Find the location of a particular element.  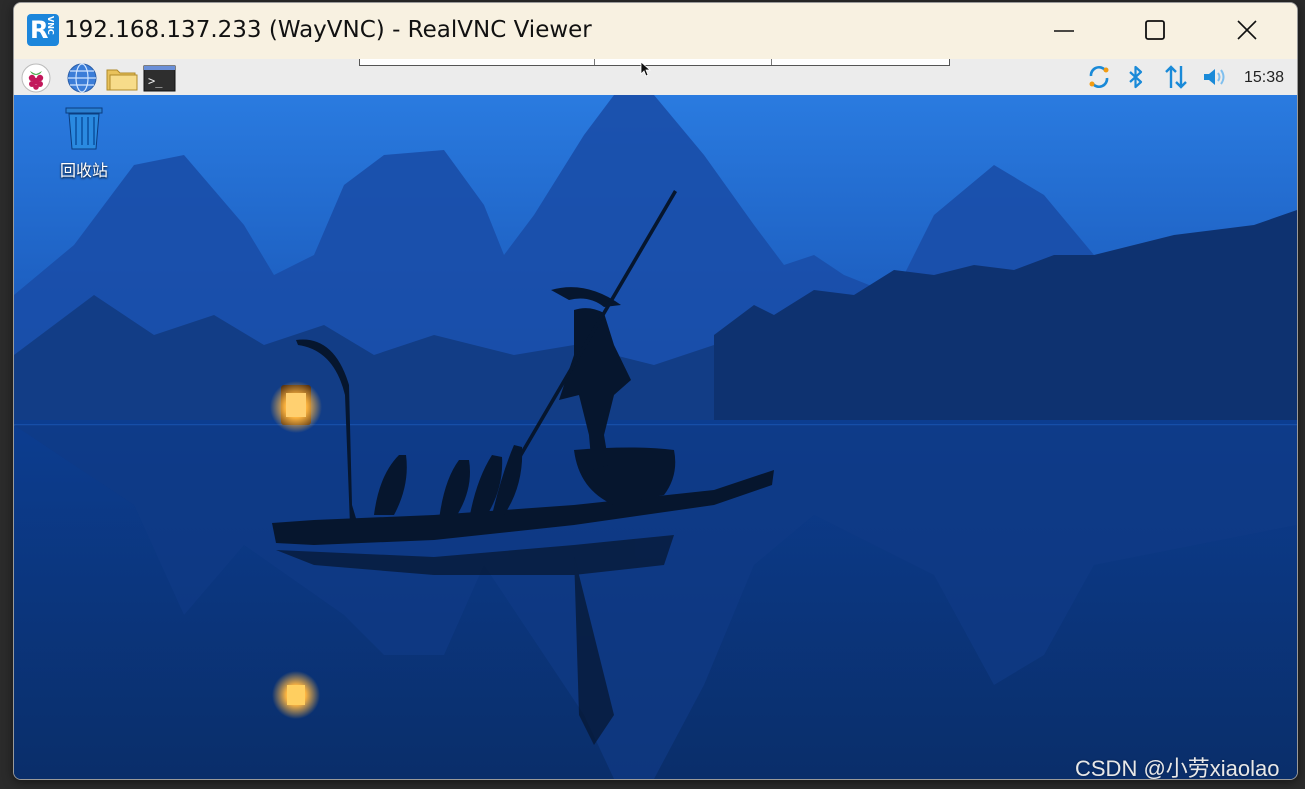

trash-icon is located at coordinates (84, 128).